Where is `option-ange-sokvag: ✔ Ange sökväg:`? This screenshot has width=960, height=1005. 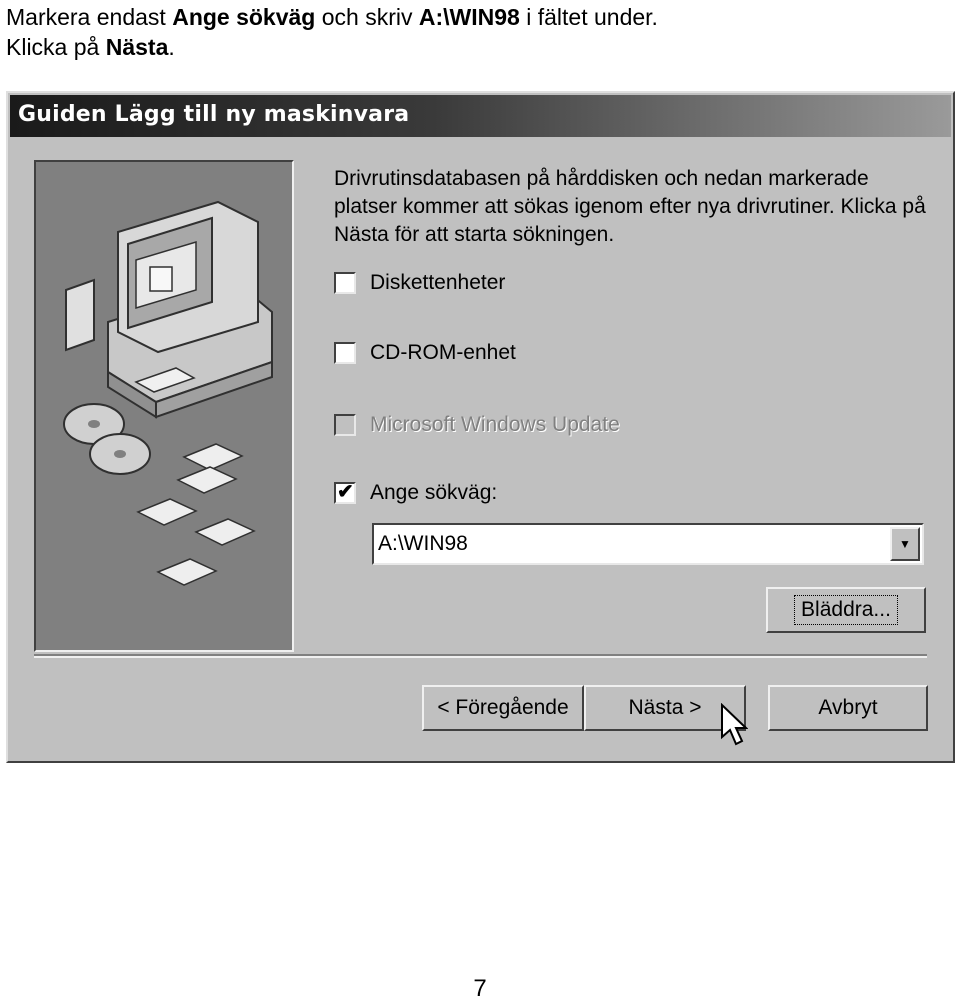 option-ange-sokvag: ✔ Ange sökväg: is located at coordinates (415, 493).